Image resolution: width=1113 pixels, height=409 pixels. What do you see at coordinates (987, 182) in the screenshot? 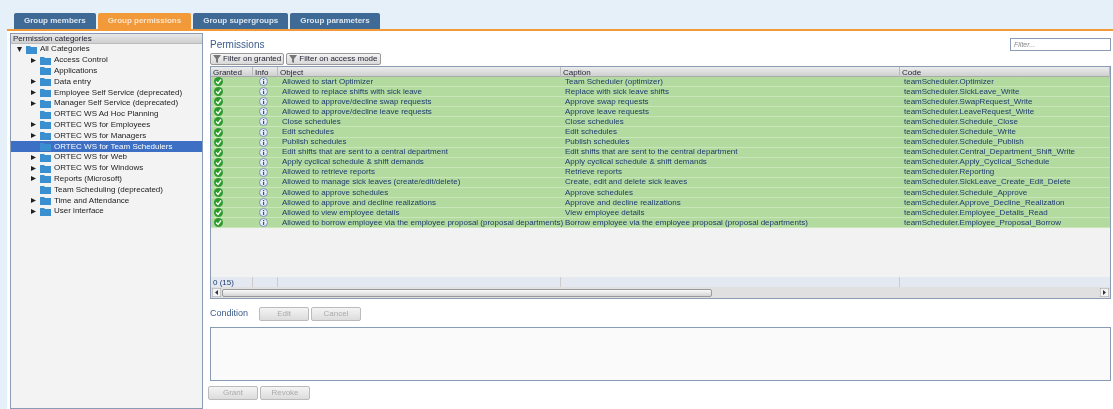
I see `table-cell-text: teamScheduler.SickLeave_Create_Edit_Delete` at bounding box center [987, 182].